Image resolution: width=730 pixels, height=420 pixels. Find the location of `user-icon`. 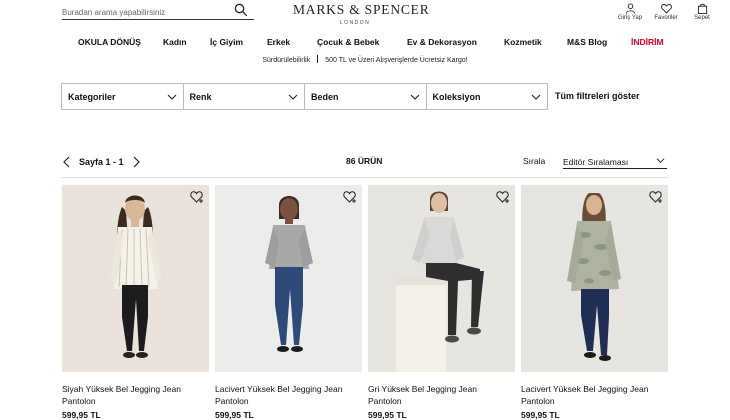

user-icon is located at coordinates (630, 8).